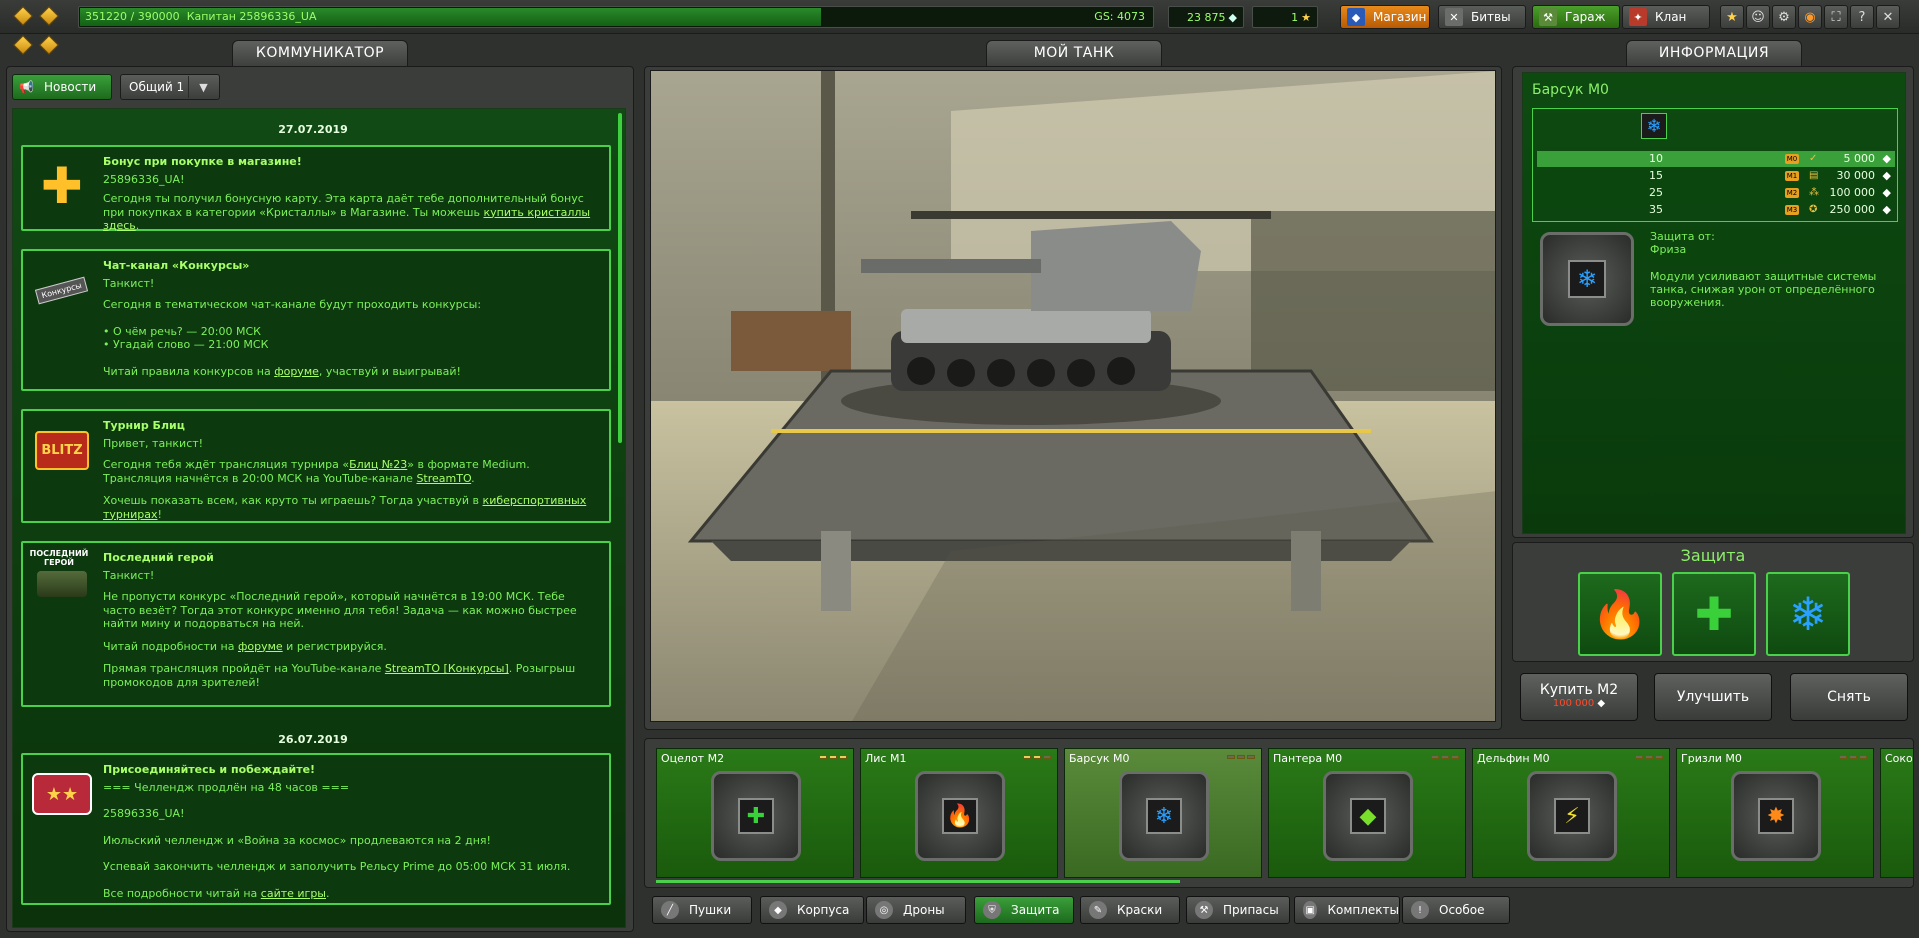 This screenshot has height=938, width=1919. Describe the element at coordinates (918, 881) in the screenshot. I see `module-scrollbar` at that location.